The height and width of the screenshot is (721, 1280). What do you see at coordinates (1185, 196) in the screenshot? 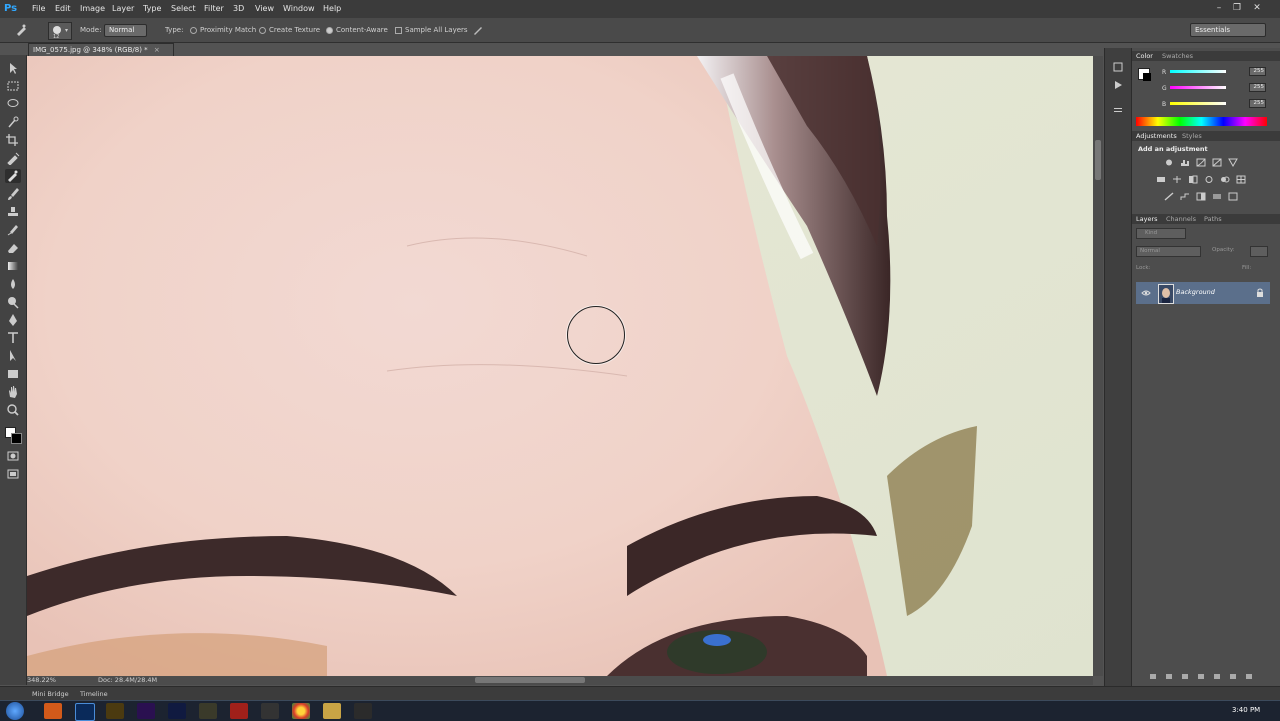
I see `posterize-icon` at bounding box center [1185, 196].